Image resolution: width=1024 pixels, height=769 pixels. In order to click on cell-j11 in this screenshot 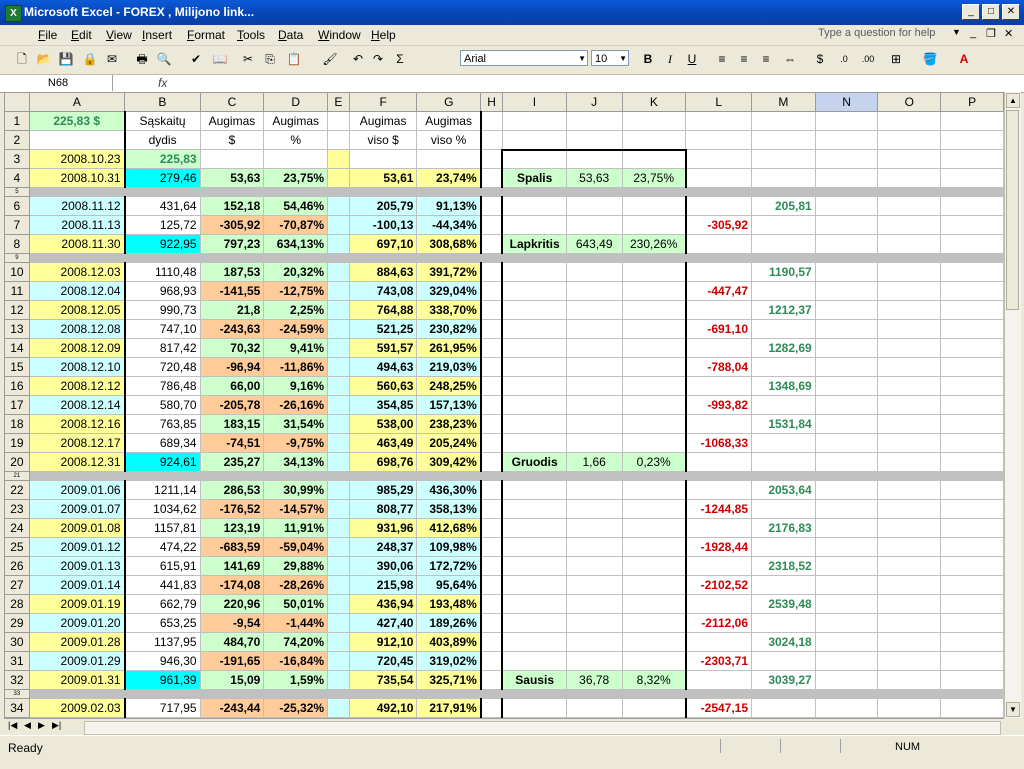, I will do `click(594, 291)`.